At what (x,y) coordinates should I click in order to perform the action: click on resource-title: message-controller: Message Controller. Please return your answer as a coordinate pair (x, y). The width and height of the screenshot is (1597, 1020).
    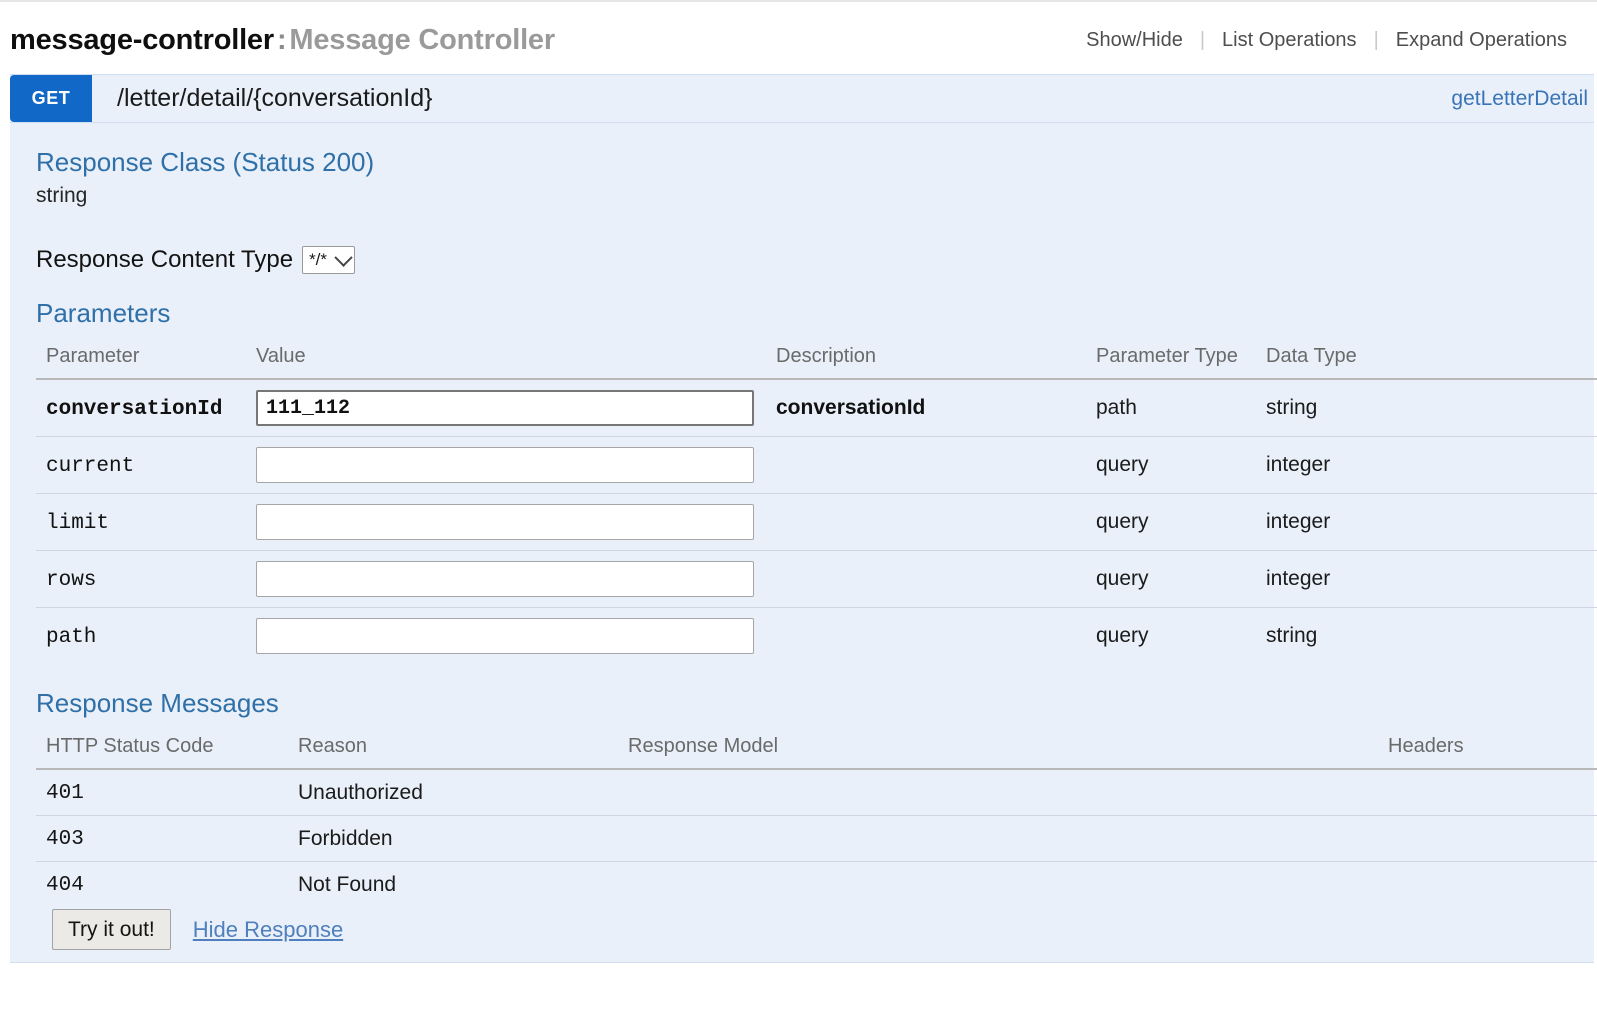
    Looking at the image, I should click on (282, 40).